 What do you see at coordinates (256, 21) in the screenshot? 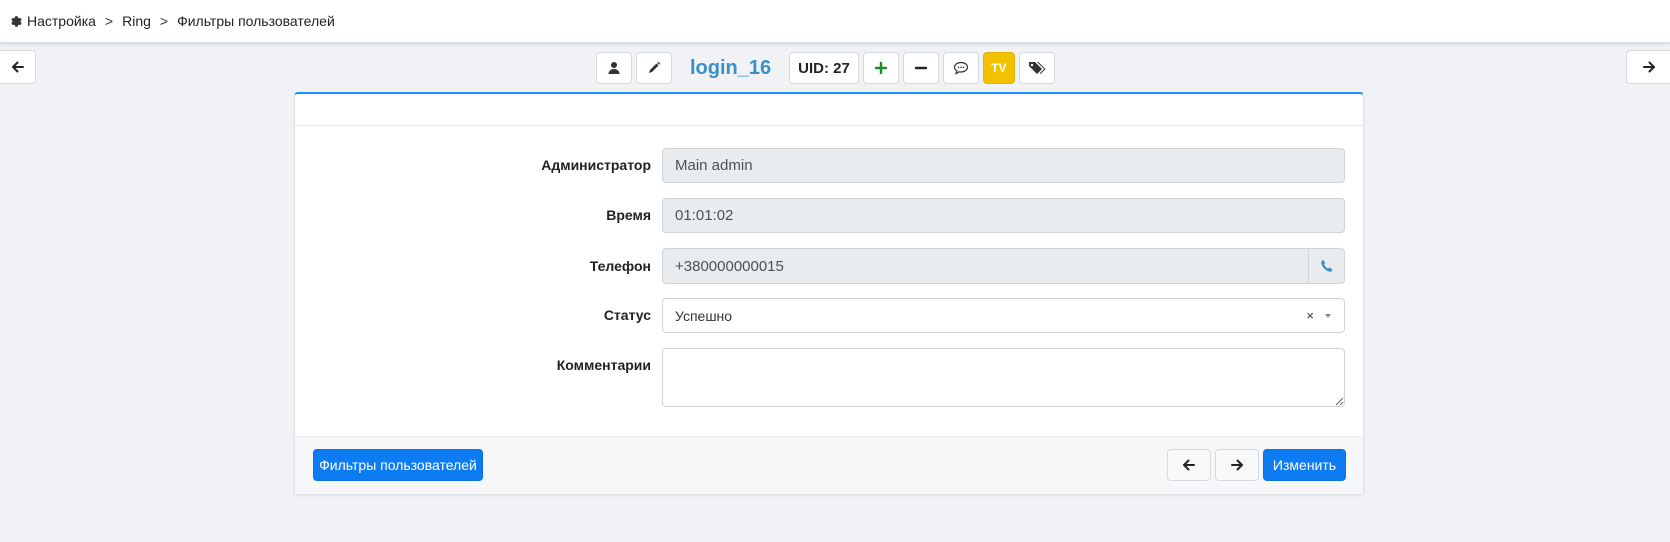
I see `breadcrumb-item-user-filters: Фильтры пользователей` at bounding box center [256, 21].